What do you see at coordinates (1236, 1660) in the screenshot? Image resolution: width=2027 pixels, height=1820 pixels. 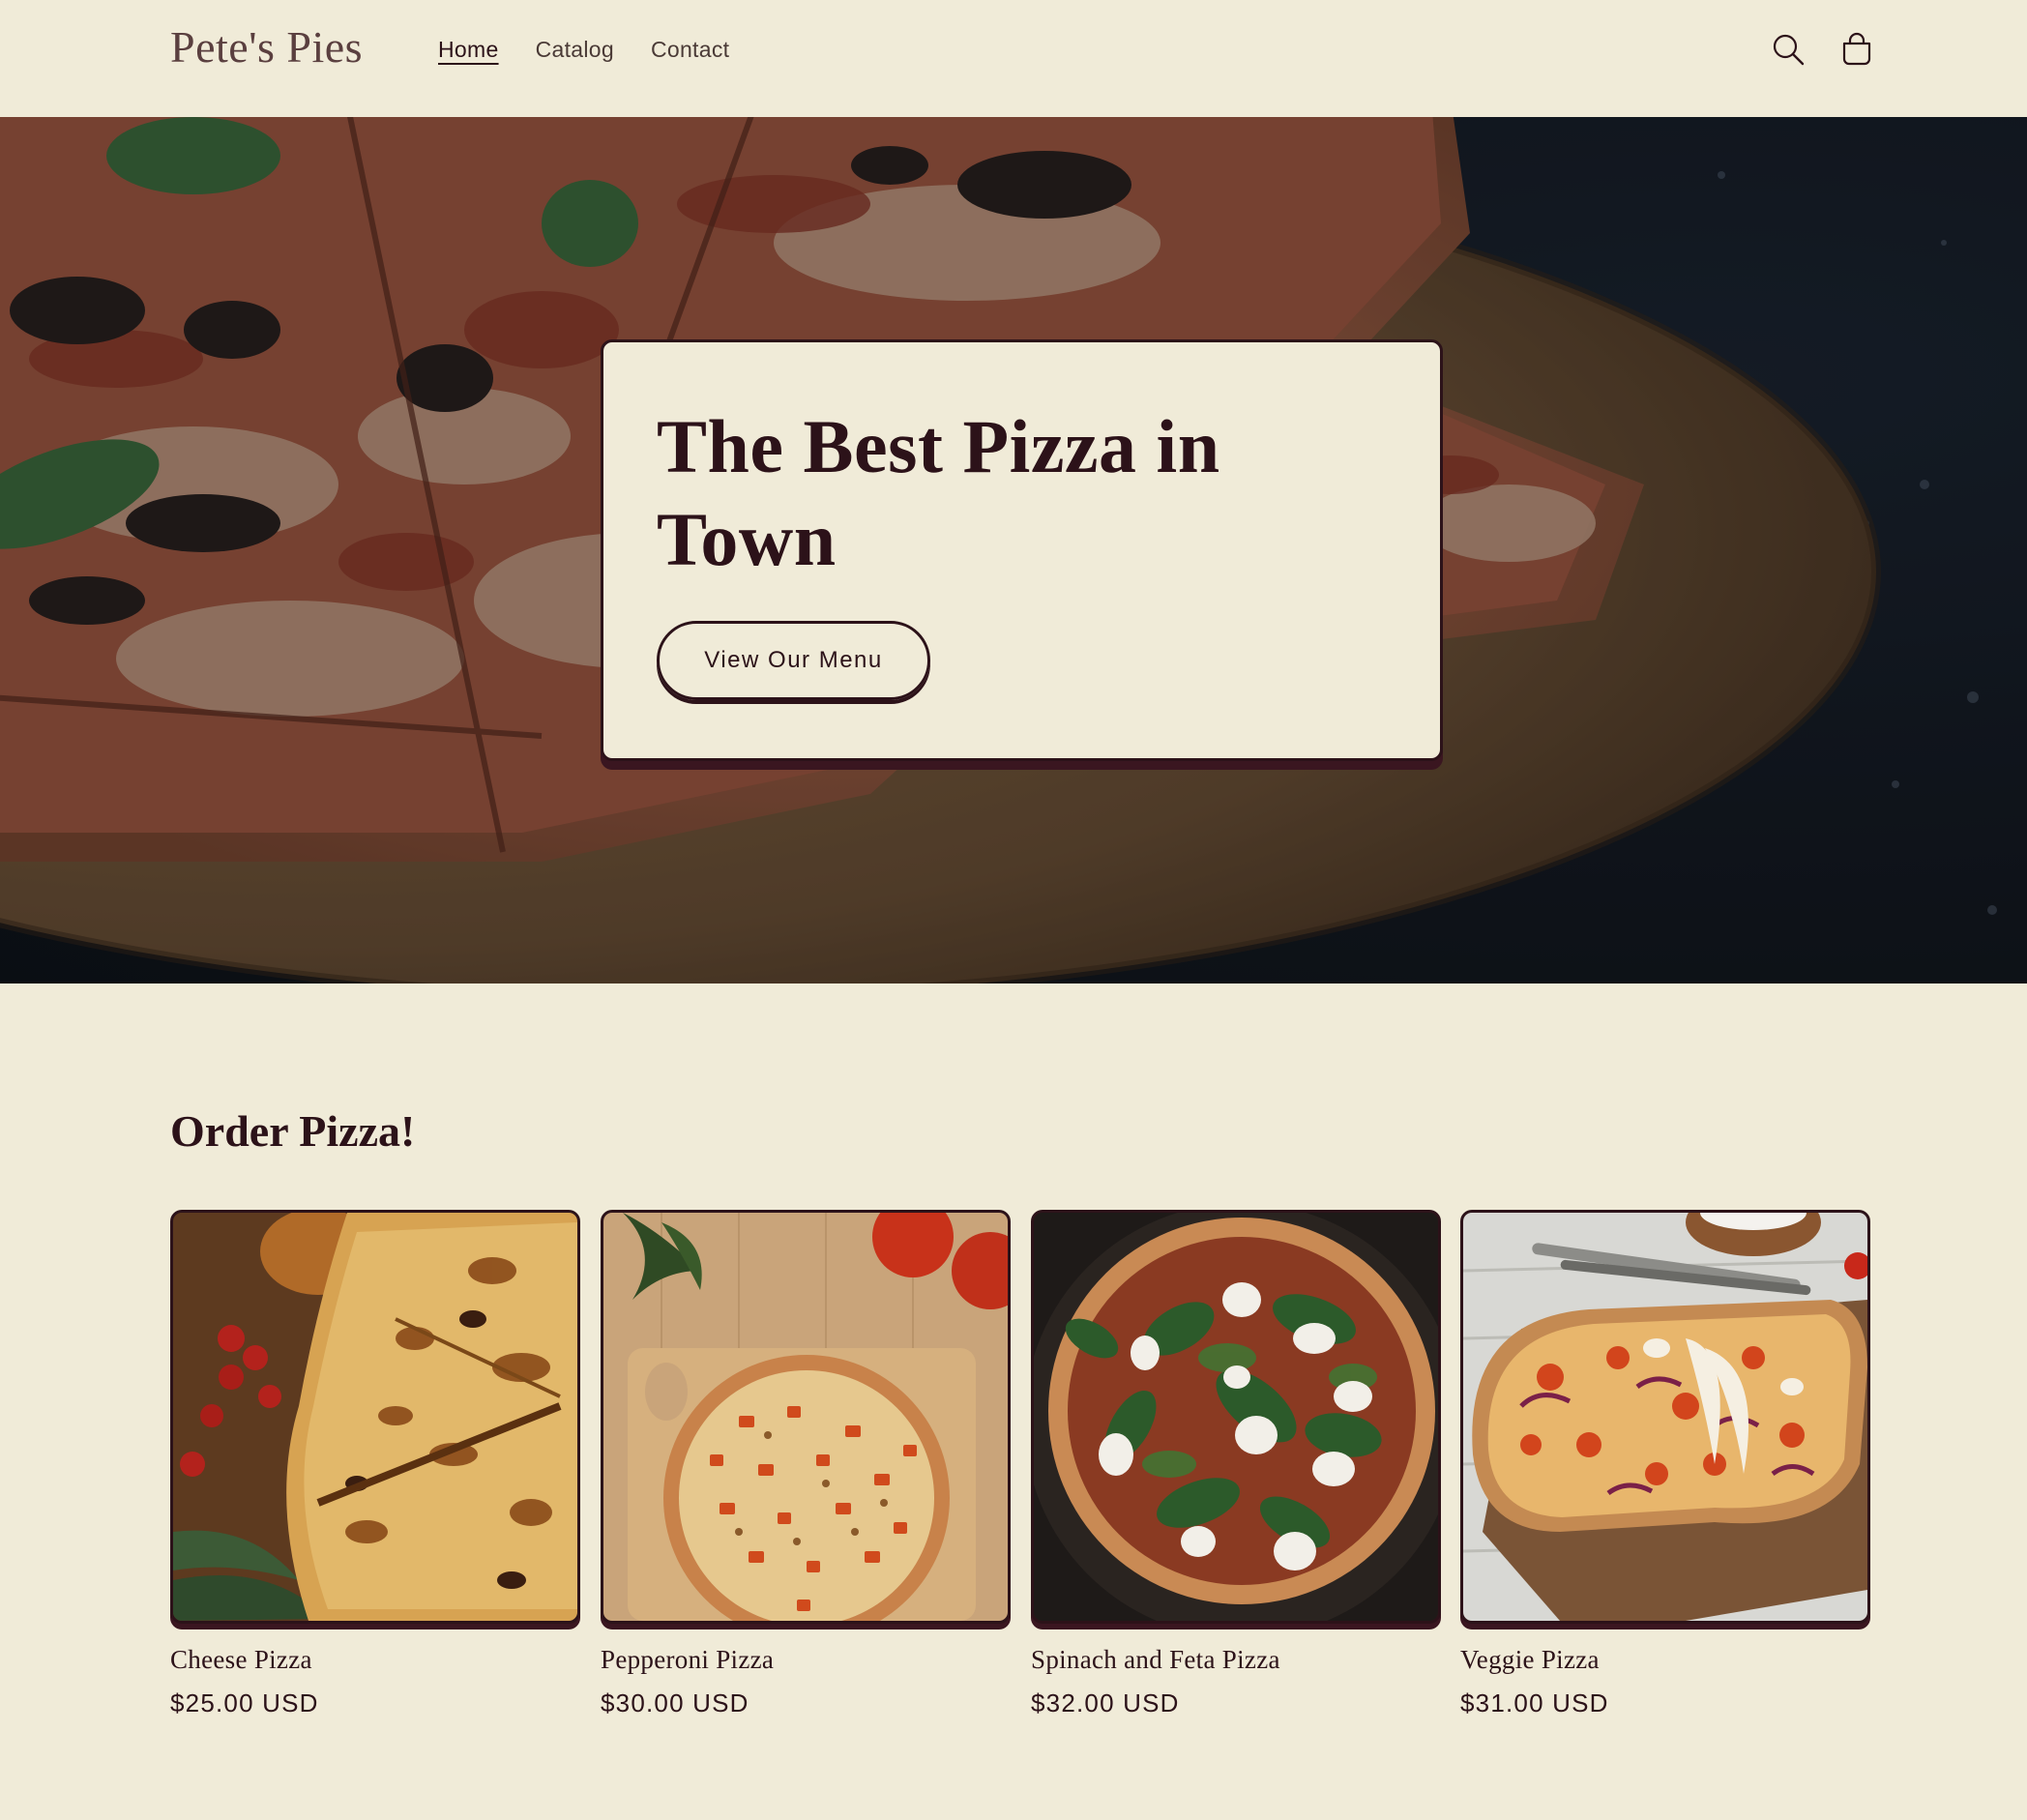 I see `product-name: Spinach and Feta Pizza` at bounding box center [1236, 1660].